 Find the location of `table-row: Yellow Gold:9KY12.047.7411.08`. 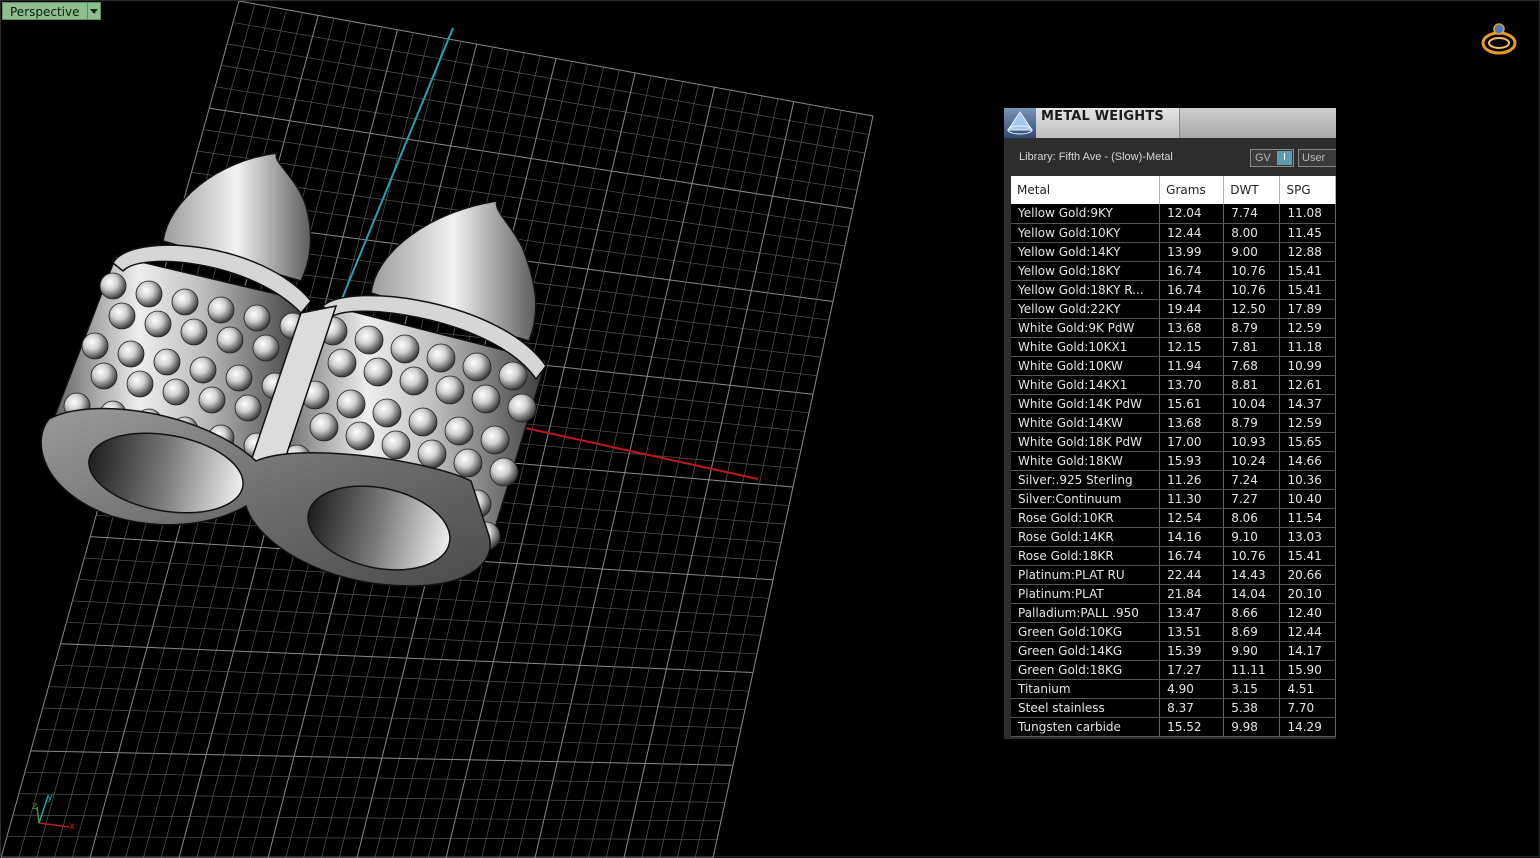

table-row: Yellow Gold:9KY12.047.7411.08 is located at coordinates (1173, 213).